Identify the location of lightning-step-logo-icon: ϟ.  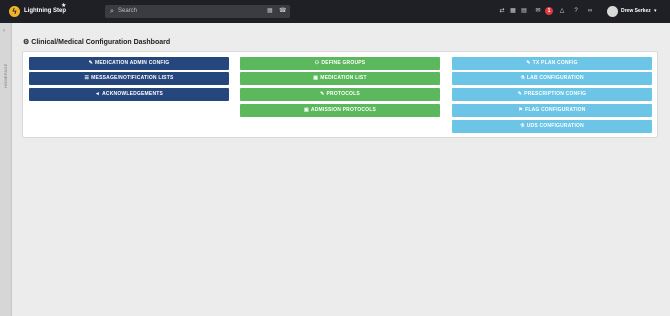
(14, 11).